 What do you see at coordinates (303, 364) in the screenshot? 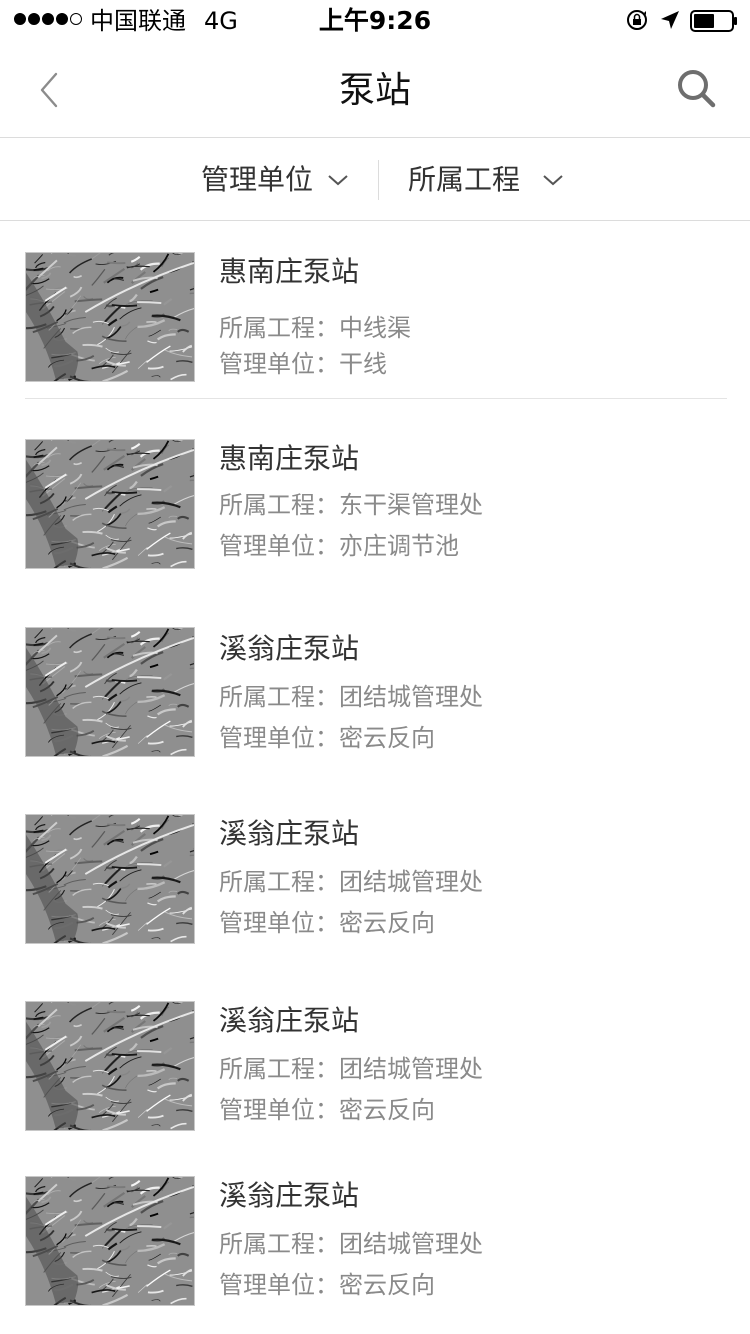
I see `station-unit: 管理单位：干线` at bounding box center [303, 364].